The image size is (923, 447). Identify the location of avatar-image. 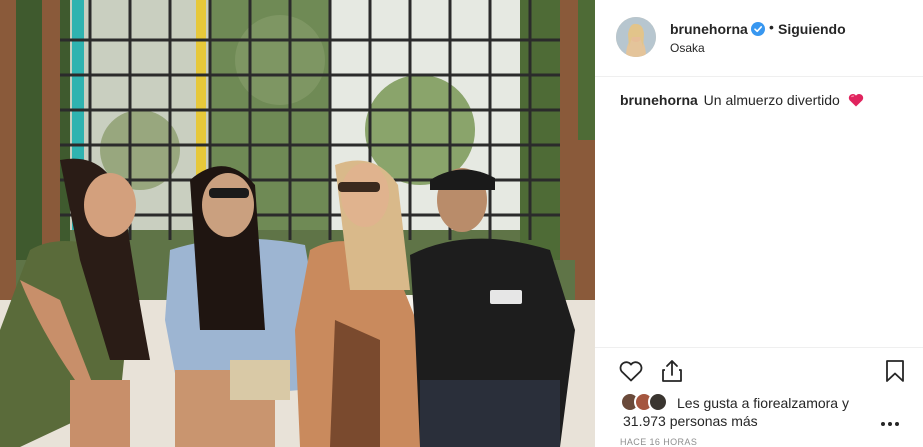
(636, 37).